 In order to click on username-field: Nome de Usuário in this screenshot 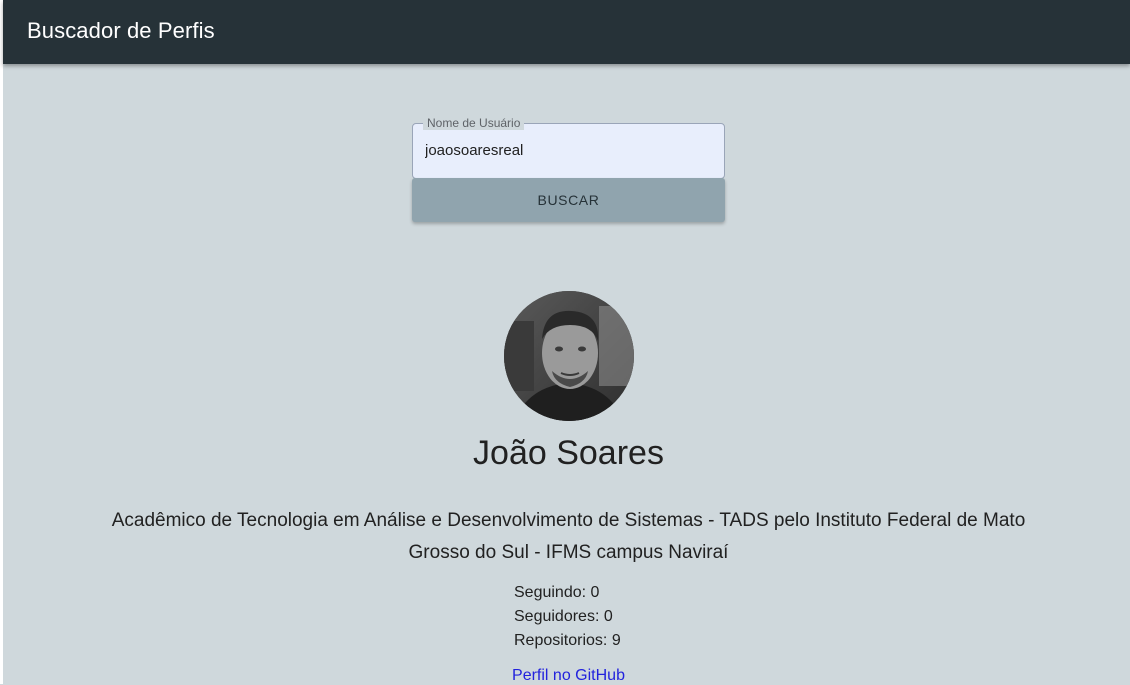, I will do `click(568, 147)`.